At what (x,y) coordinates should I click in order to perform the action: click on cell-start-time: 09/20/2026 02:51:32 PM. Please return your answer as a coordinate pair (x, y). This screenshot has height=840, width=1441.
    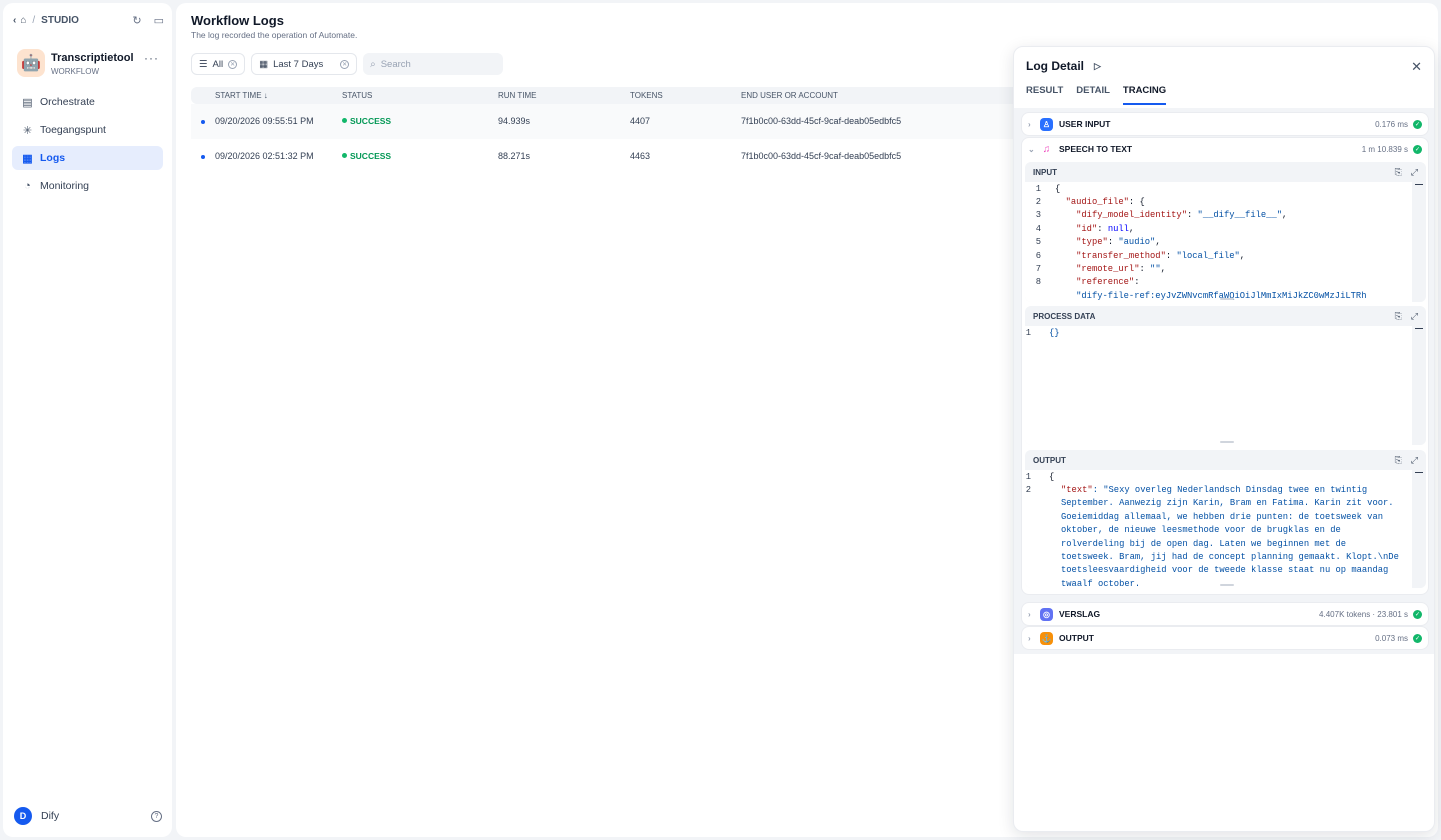
    Looking at the image, I should click on (264, 156).